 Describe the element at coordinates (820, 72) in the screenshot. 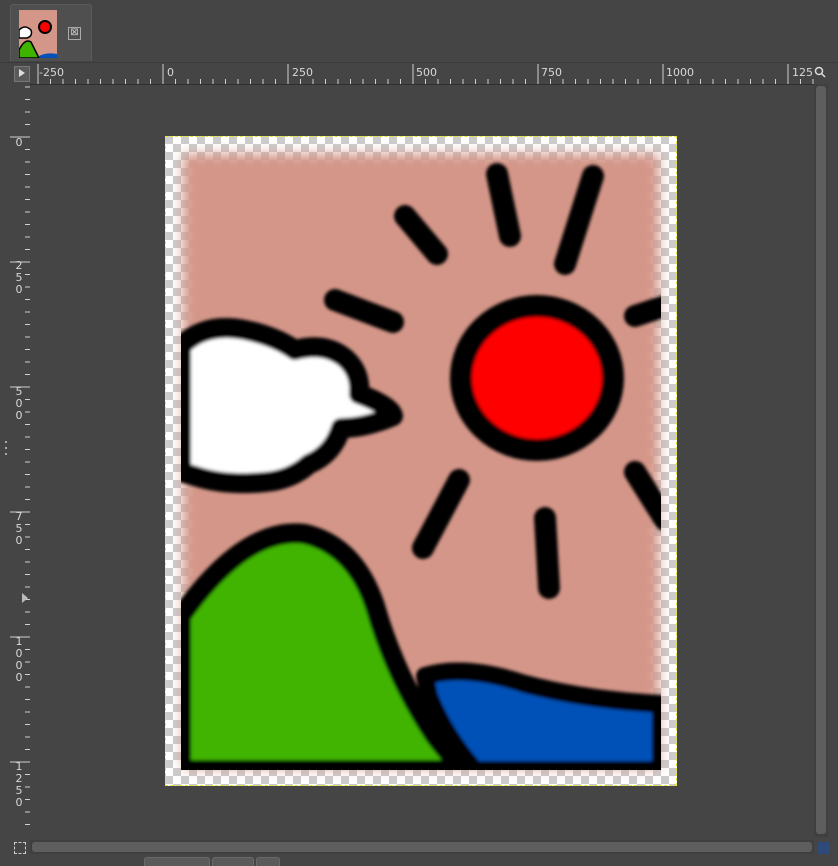

I see `zoom-icon` at that location.